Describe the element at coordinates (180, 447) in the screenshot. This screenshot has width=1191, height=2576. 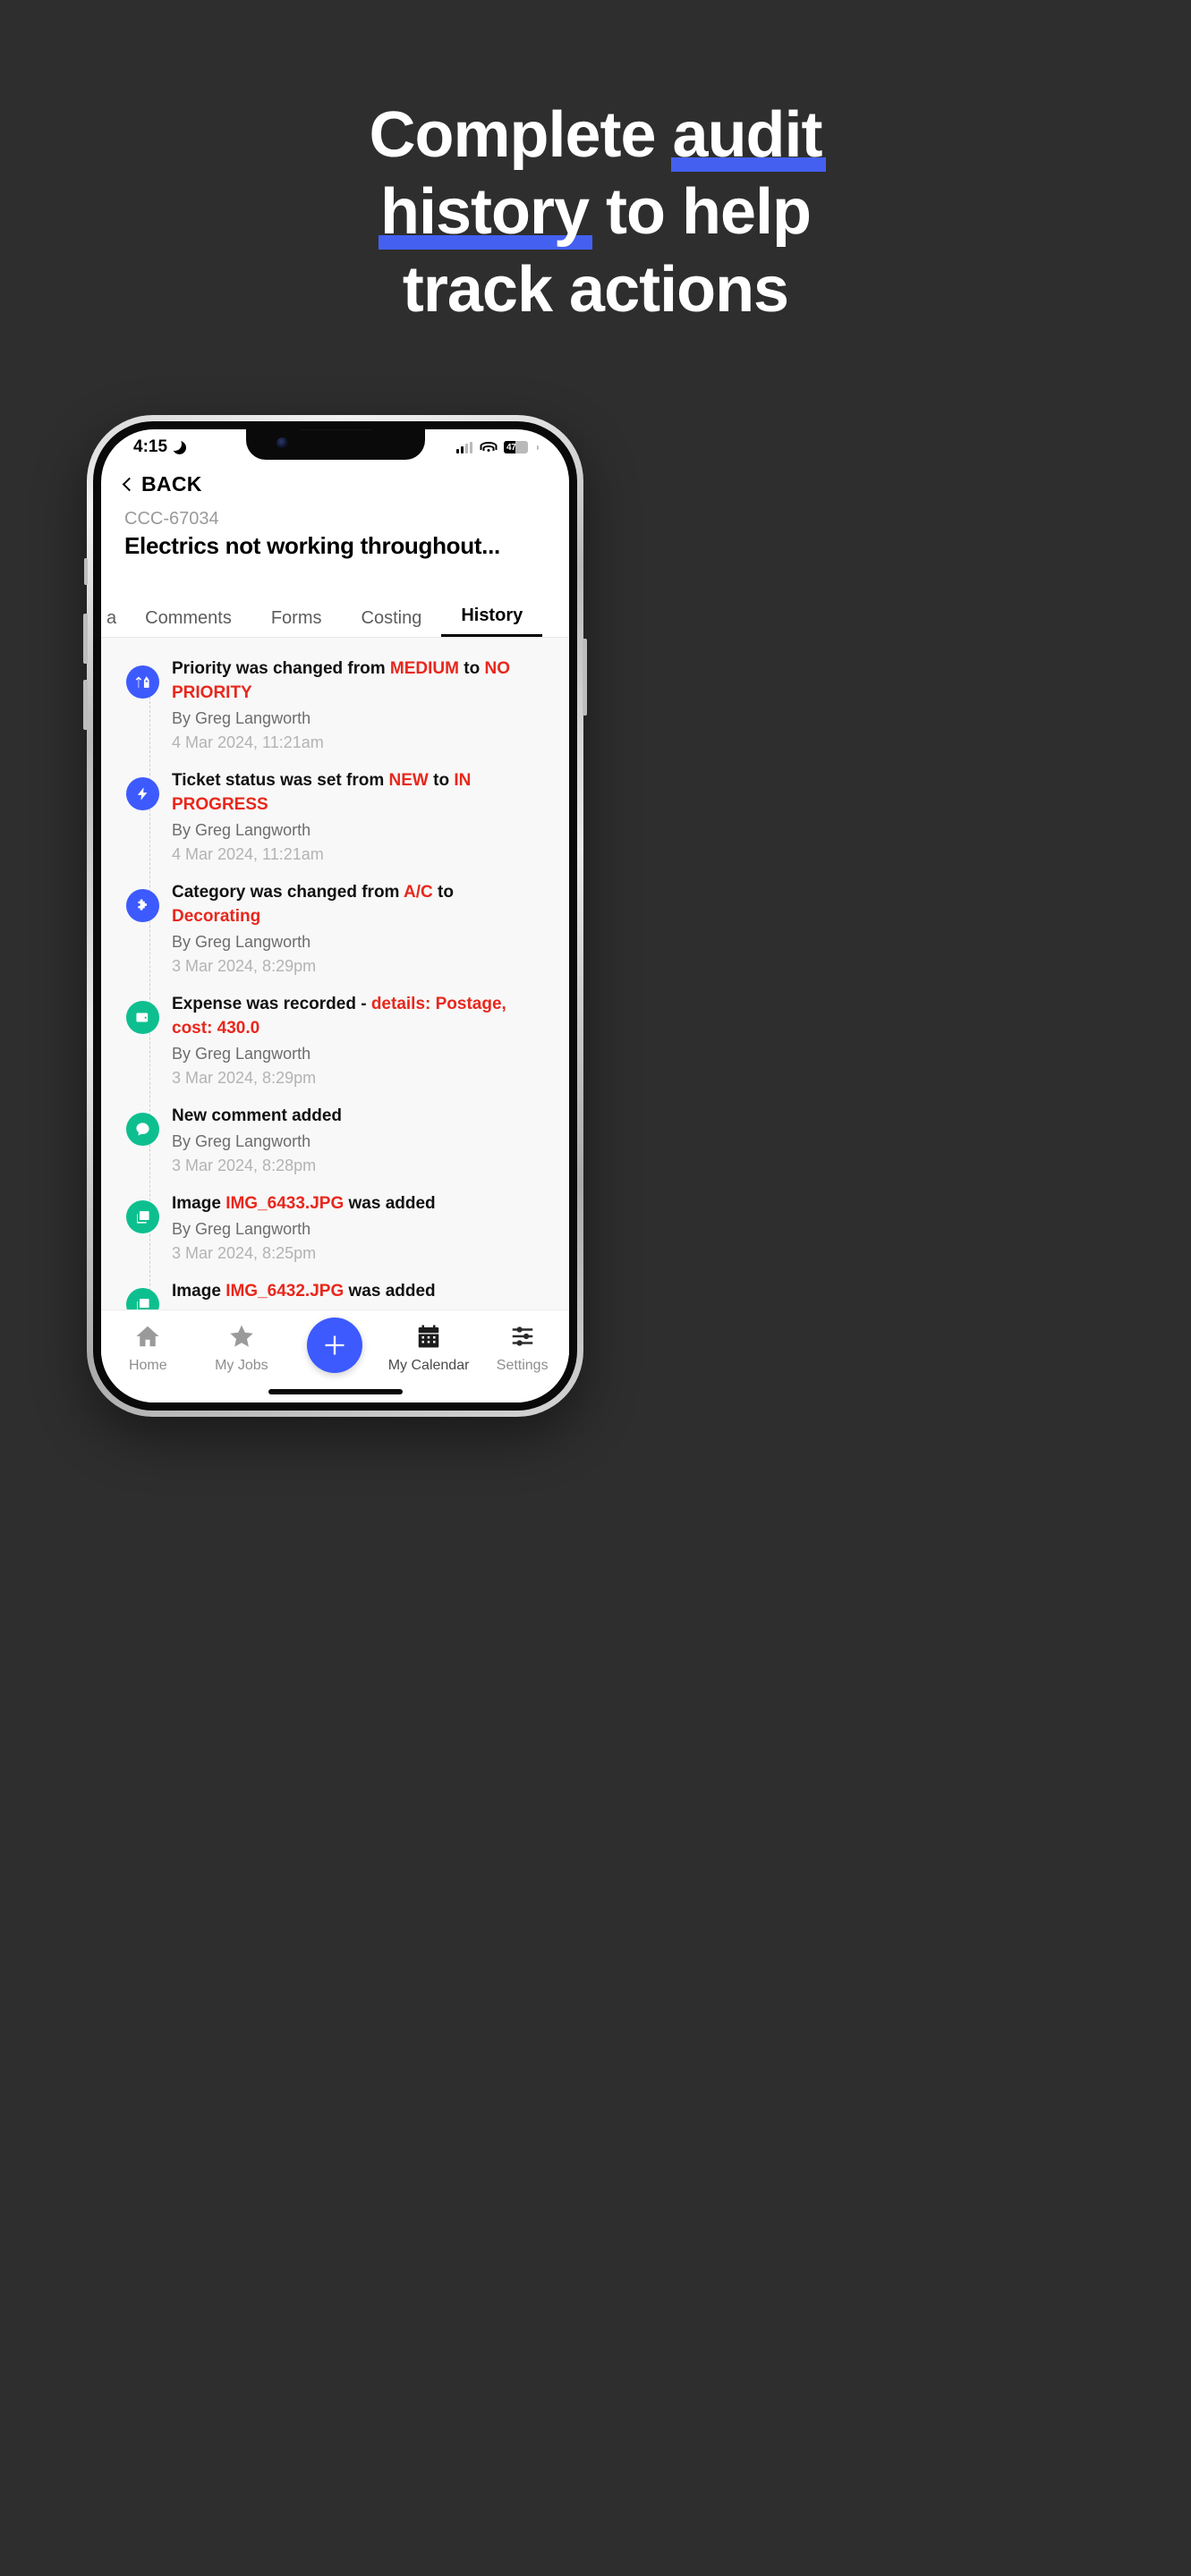
I see `crescent-moon-icon` at that location.